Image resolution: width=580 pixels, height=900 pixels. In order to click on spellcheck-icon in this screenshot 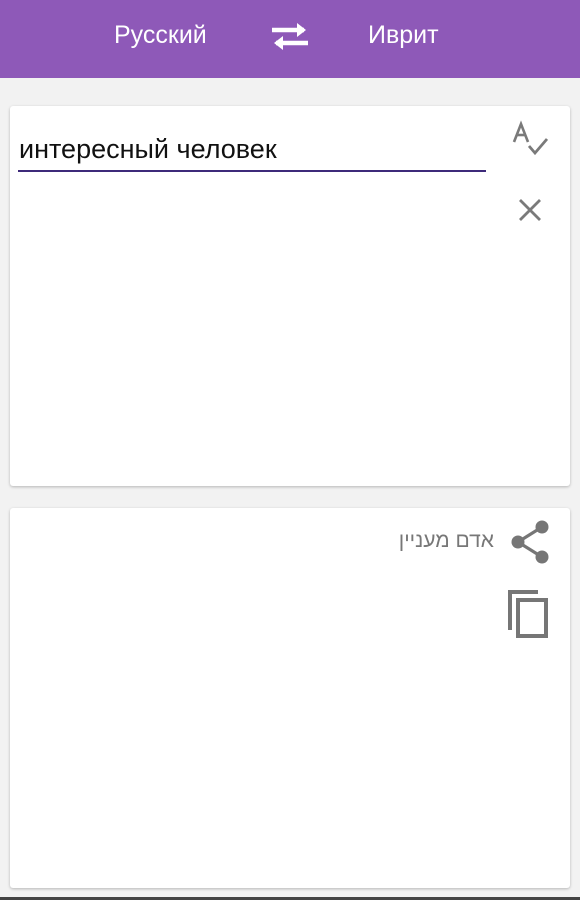, I will do `click(530, 138)`.